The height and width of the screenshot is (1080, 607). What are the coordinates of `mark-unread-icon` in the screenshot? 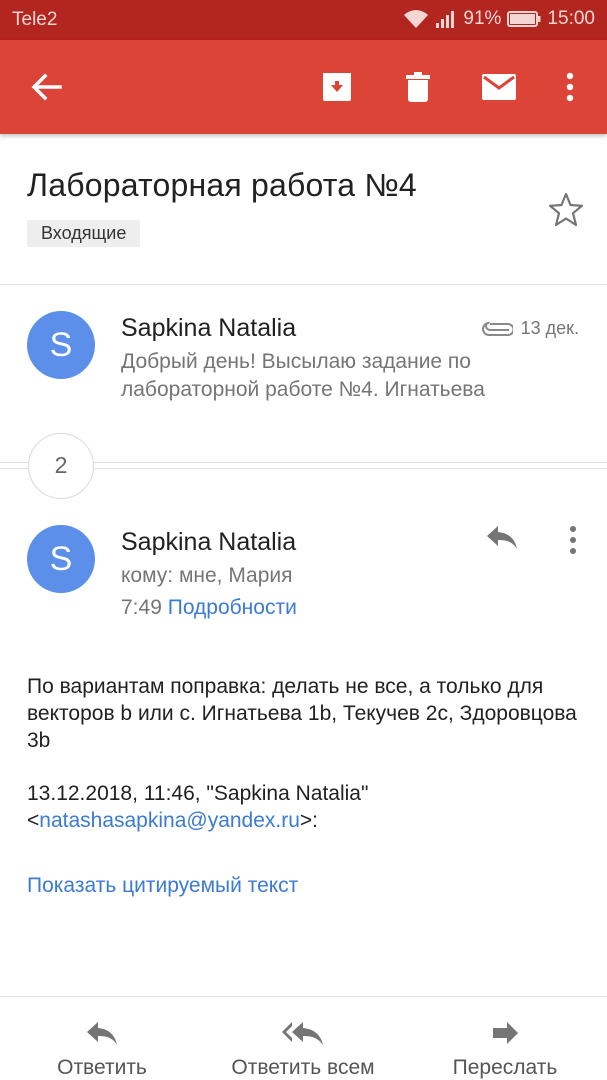 It's located at (499, 87).